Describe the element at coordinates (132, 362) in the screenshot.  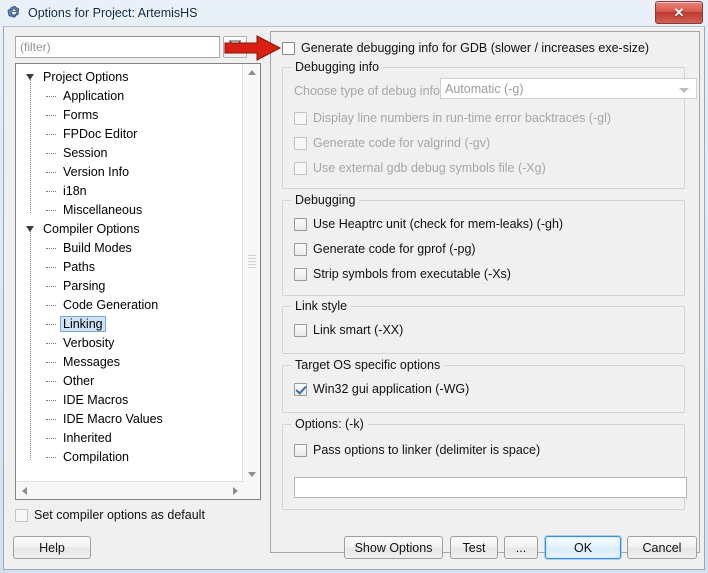
I see `tree-item-messages: Messages` at that location.